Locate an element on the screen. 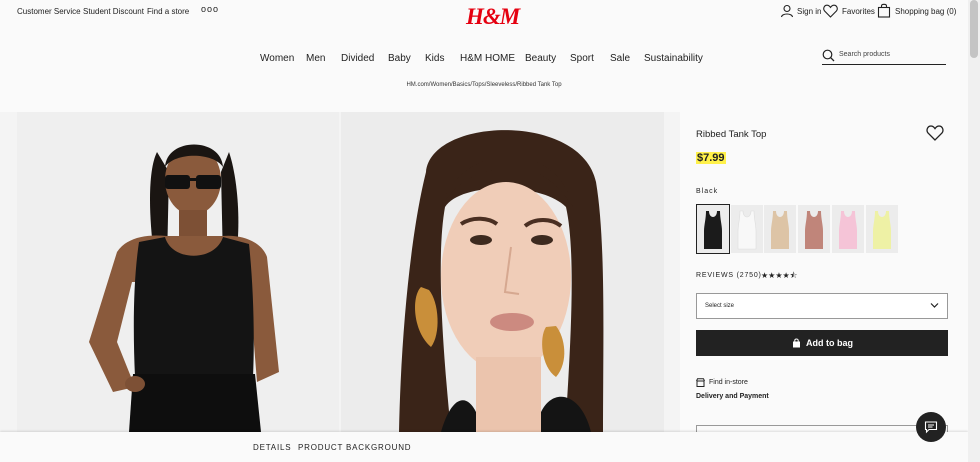 This screenshot has width=980, height=462. nav-women: Women is located at coordinates (277, 58).